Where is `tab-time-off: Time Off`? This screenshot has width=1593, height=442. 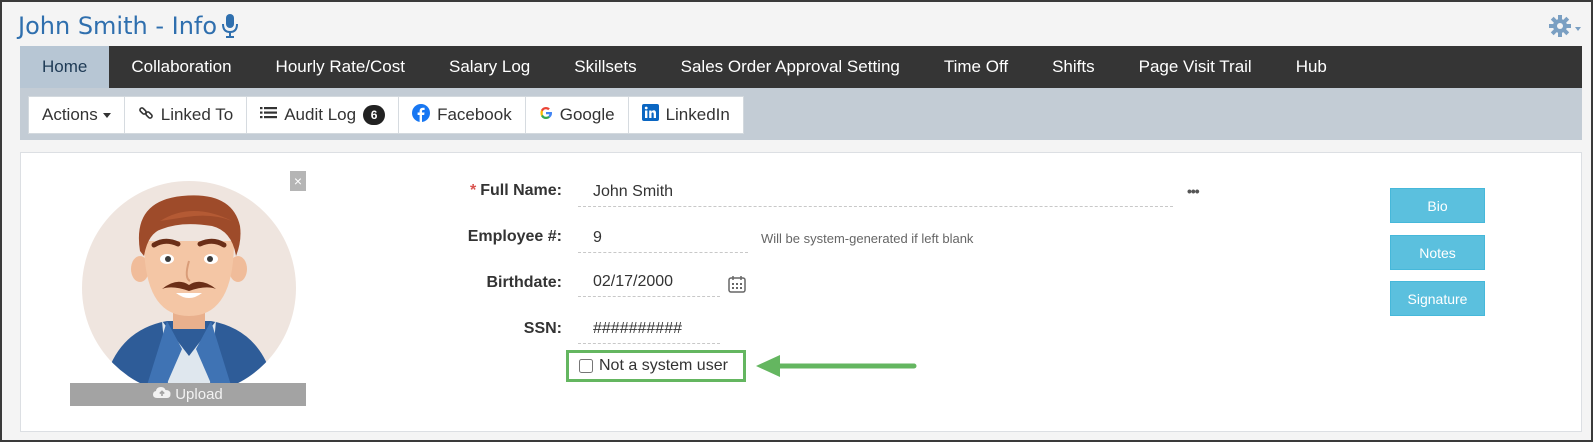
tab-time-off: Time Off is located at coordinates (976, 67).